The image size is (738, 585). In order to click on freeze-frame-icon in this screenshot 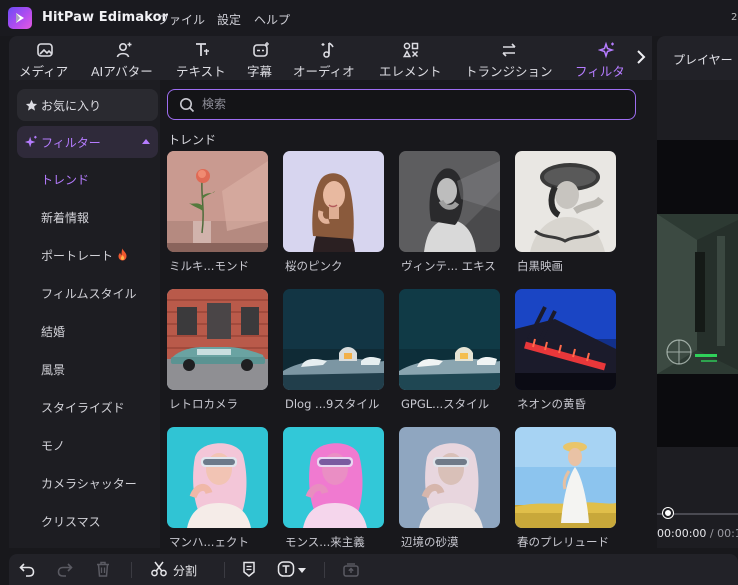, I will do `click(351, 570)`.